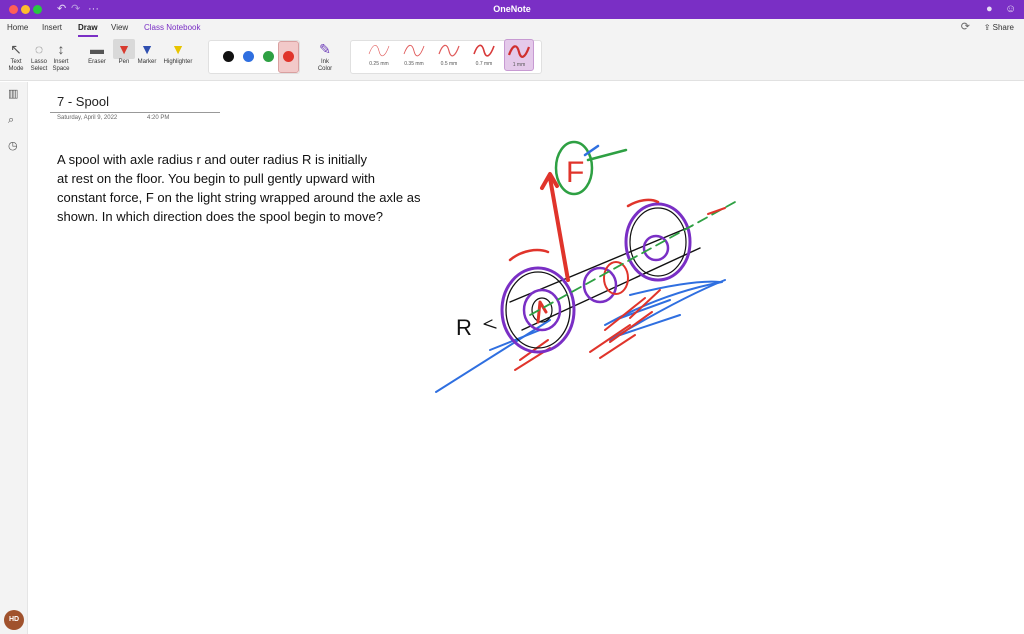 The width and height of the screenshot is (1024, 634). I want to click on thickness-0-7: 0.7 mm, so click(484, 53).